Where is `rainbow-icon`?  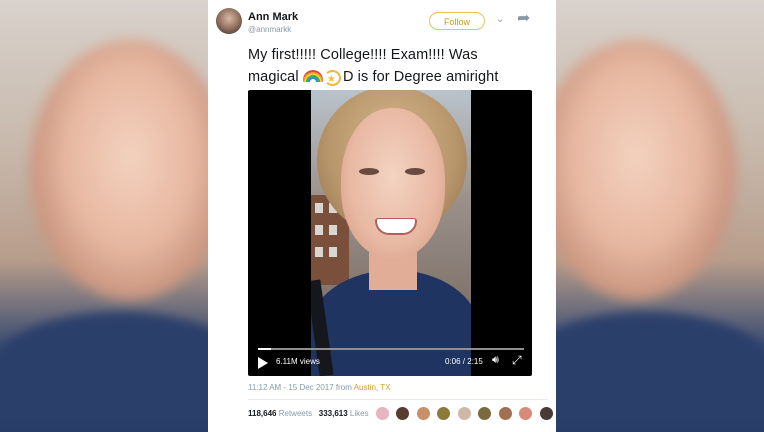 rainbow-icon is located at coordinates (312, 76).